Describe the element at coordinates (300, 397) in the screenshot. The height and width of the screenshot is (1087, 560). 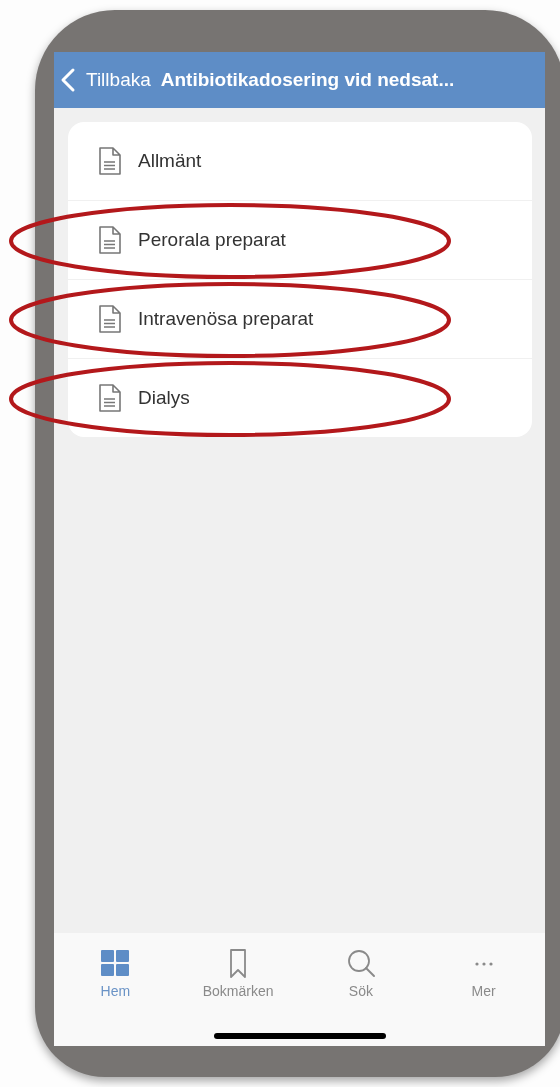
I see `list-item: Dialys` at that location.